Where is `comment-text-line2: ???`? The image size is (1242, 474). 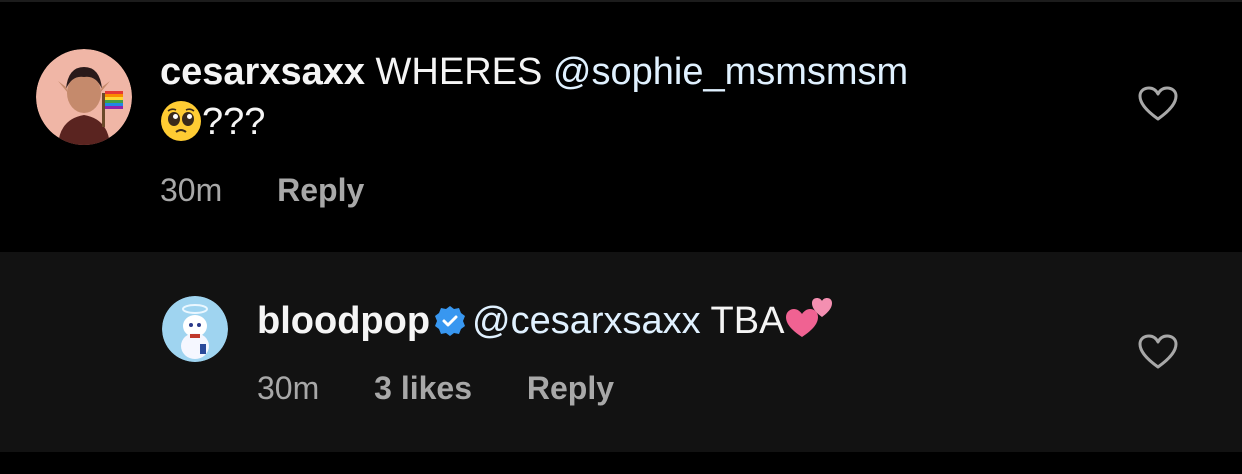
comment-text-line2: ??? is located at coordinates (234, 122).